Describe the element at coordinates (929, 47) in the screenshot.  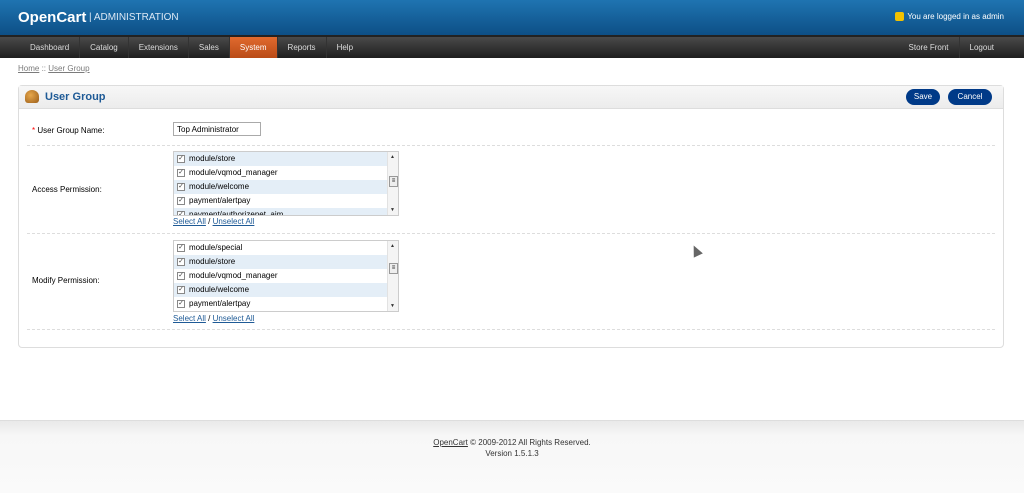
I see `nav-store-front: Store Front` at that location.